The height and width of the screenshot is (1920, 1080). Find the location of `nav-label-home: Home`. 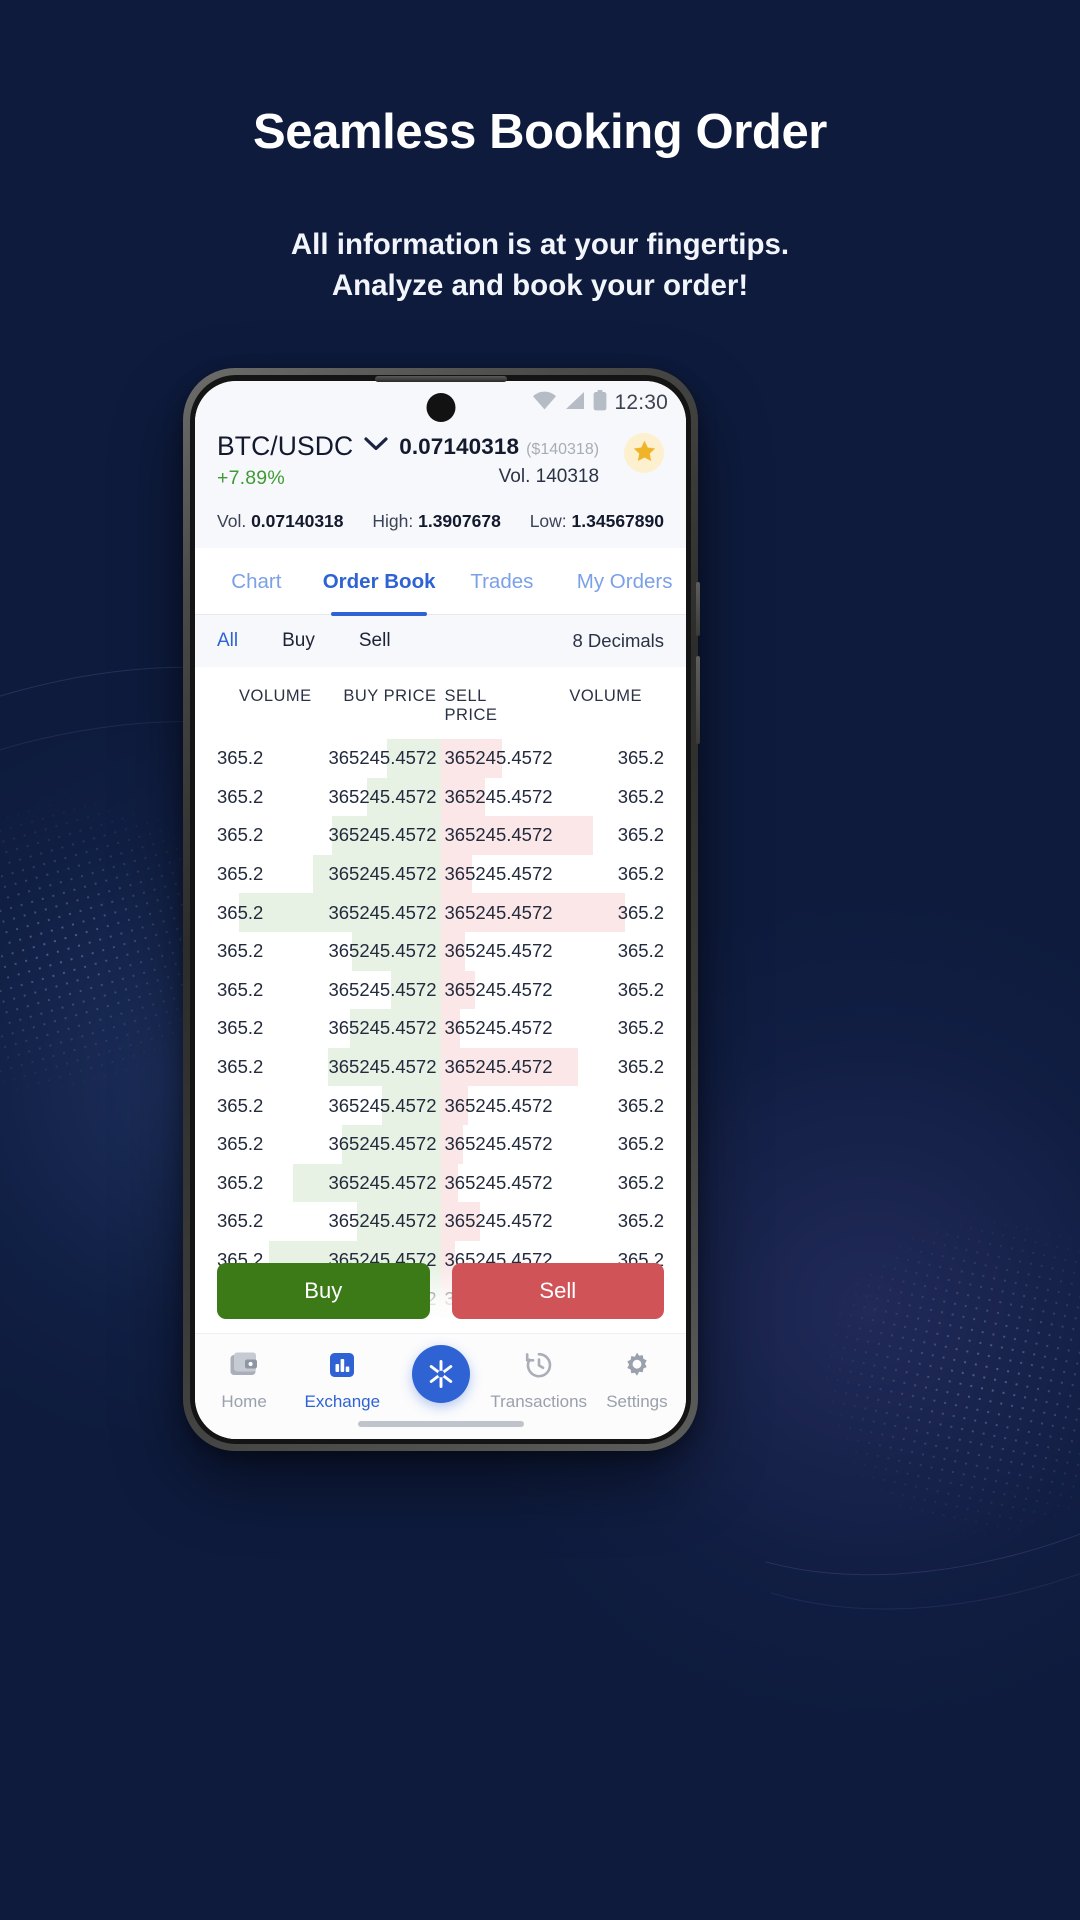

nav-label-home: Home is located at coordinates (244, 1401).